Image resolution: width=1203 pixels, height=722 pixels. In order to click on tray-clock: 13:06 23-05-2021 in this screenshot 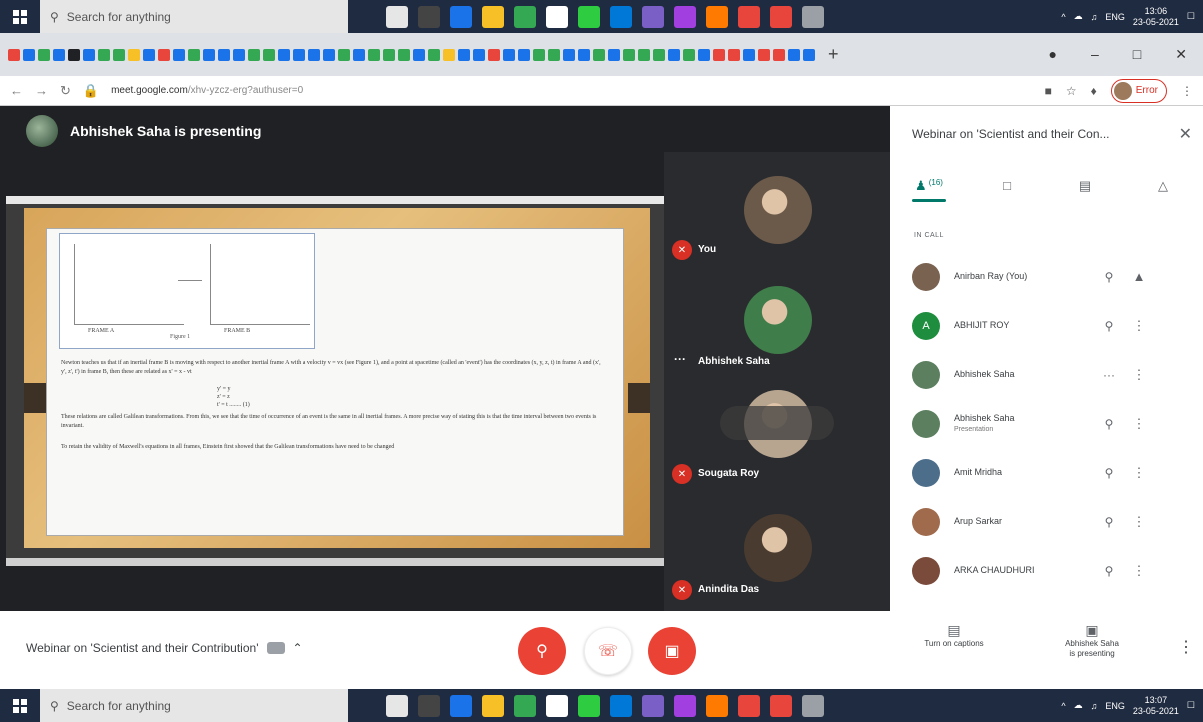, I will do `click(1156, 17)`.